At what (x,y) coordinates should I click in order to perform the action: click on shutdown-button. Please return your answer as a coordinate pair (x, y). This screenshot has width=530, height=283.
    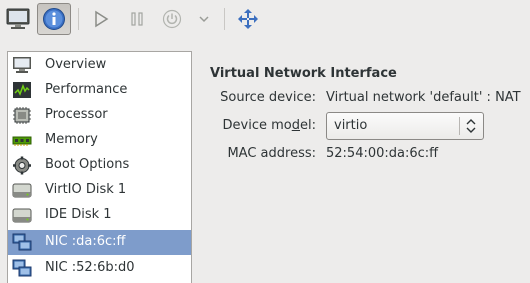
    Looking at the image, I should click on (172, 19).